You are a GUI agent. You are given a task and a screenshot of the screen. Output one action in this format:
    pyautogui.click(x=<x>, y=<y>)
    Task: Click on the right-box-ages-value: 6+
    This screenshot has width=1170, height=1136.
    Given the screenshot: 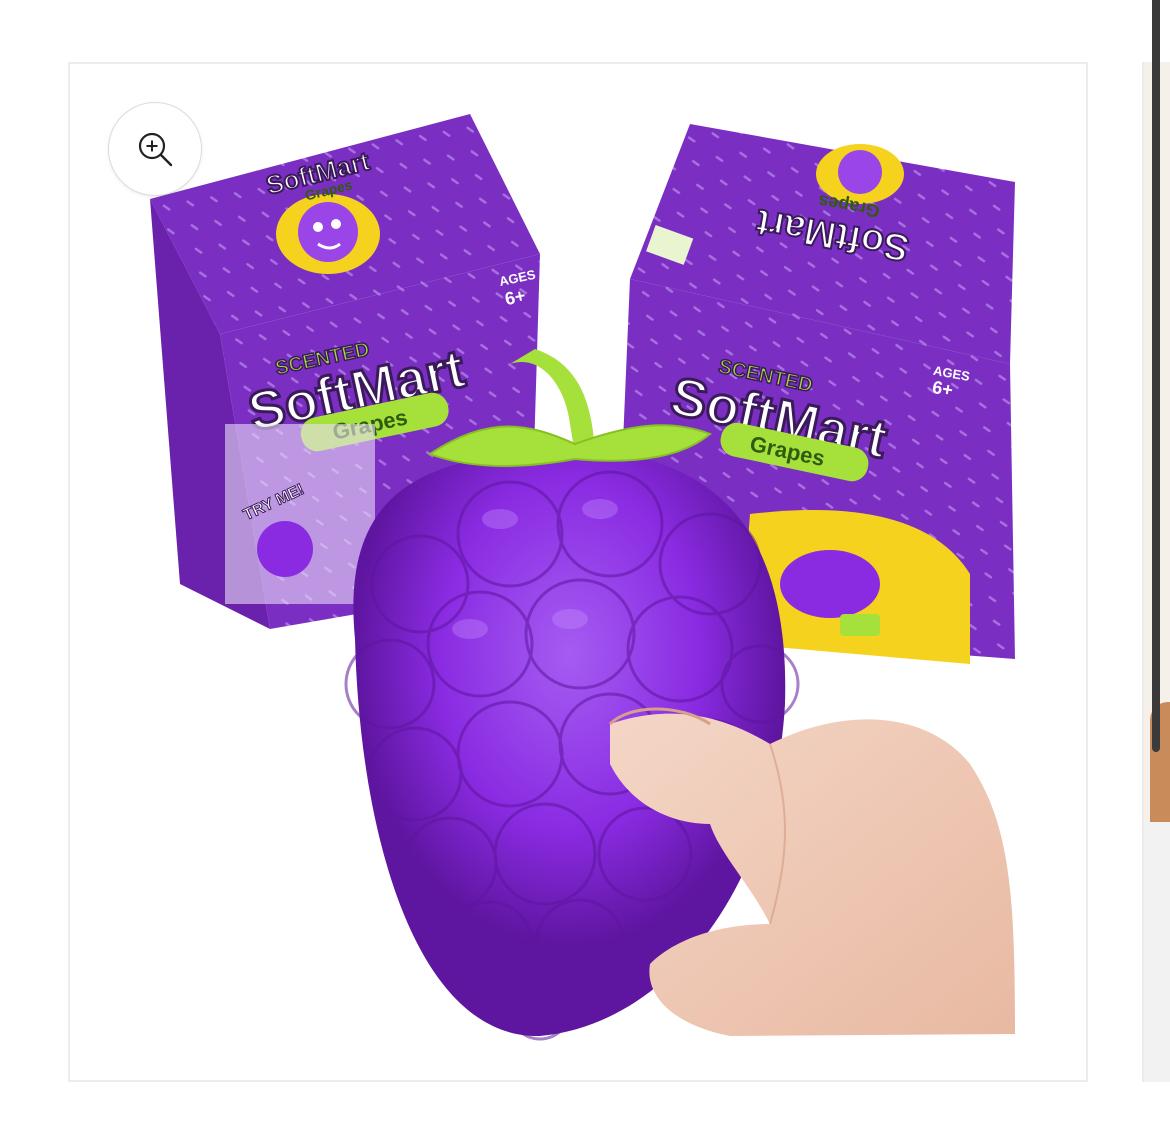 What is the action you would take?
    pyautogui.click(x=943, y=388)
    